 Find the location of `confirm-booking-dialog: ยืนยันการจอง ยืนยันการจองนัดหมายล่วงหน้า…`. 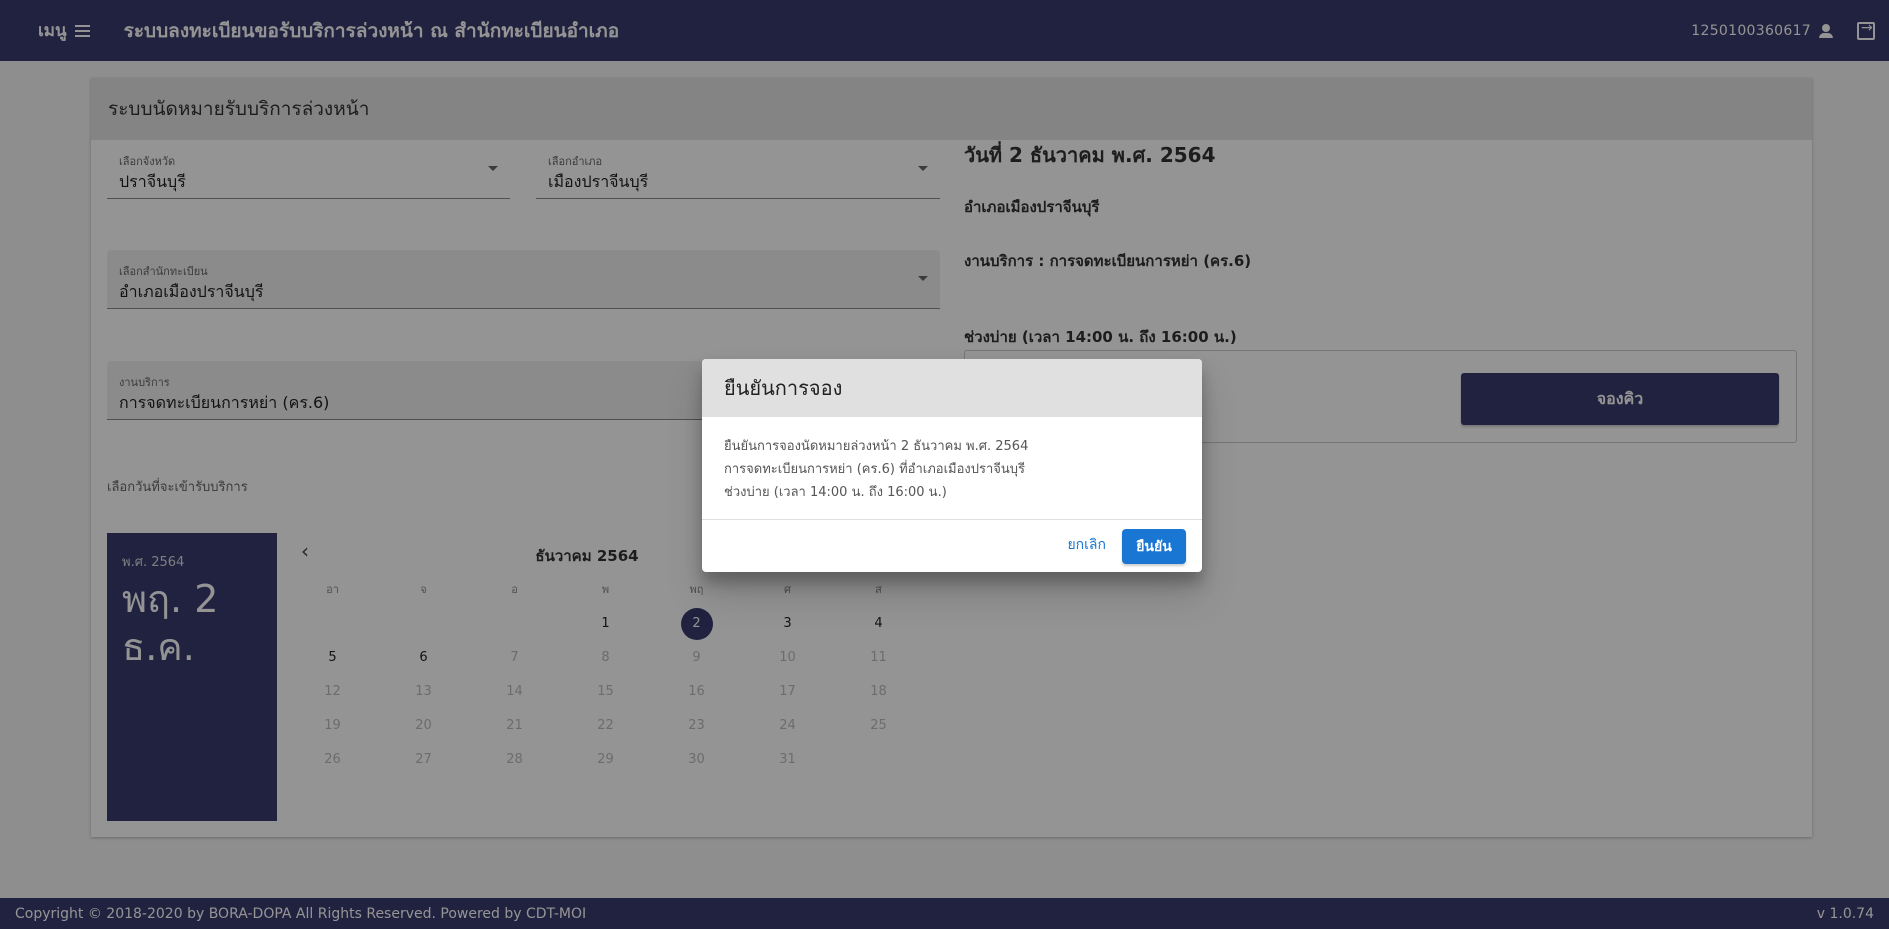

confirm-booking-dialog: ยืนยันการจอง ยืนยันการจองนัดหมายล่วงหน้า… is located at coordinates (952, 465).